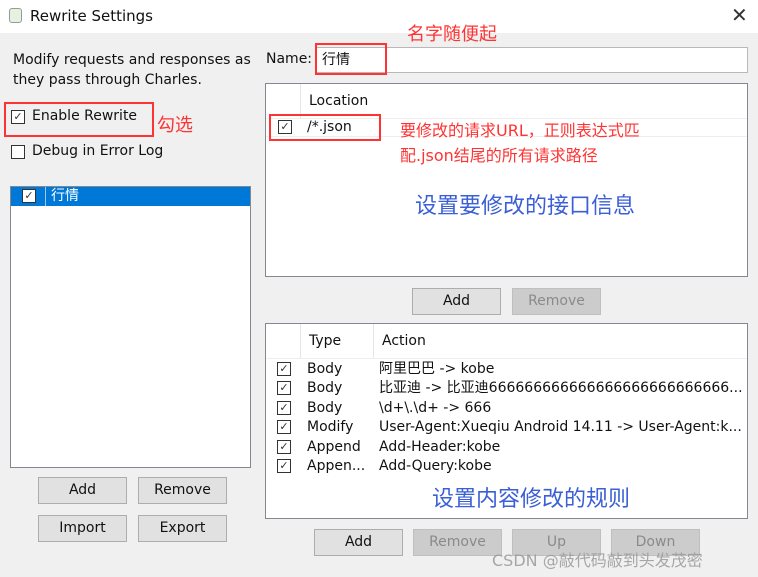  Describe the element at coordinates (506, 408) in the screenshot. I see `table-row: ✓ Body \d+\.\d+ -> 666` at that location.